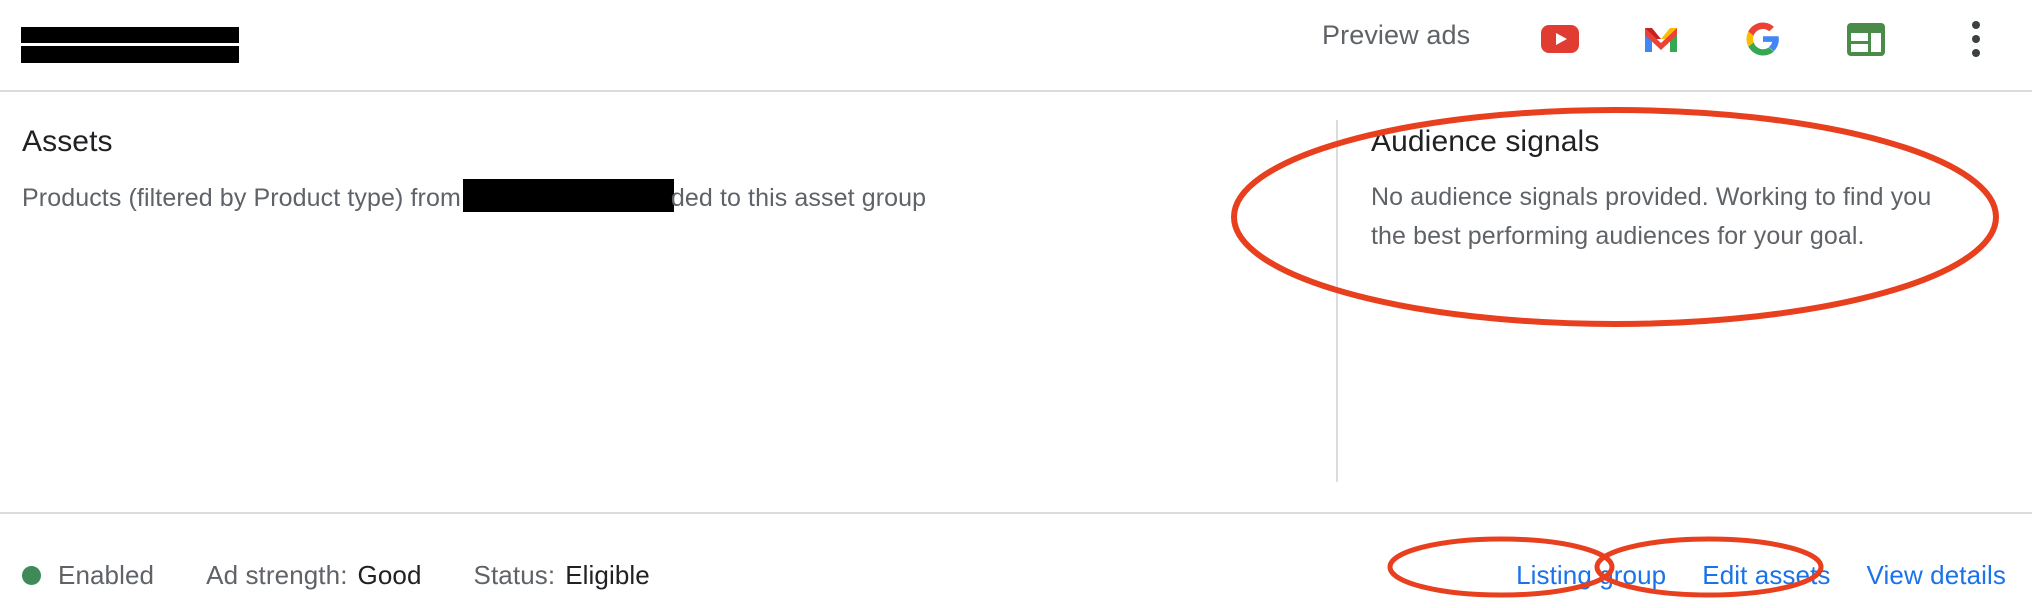  What do you see at coordinates (562, 575) in the screenshot?
I see `status-group: Status: Eligible` at bounding box center [562, 575].